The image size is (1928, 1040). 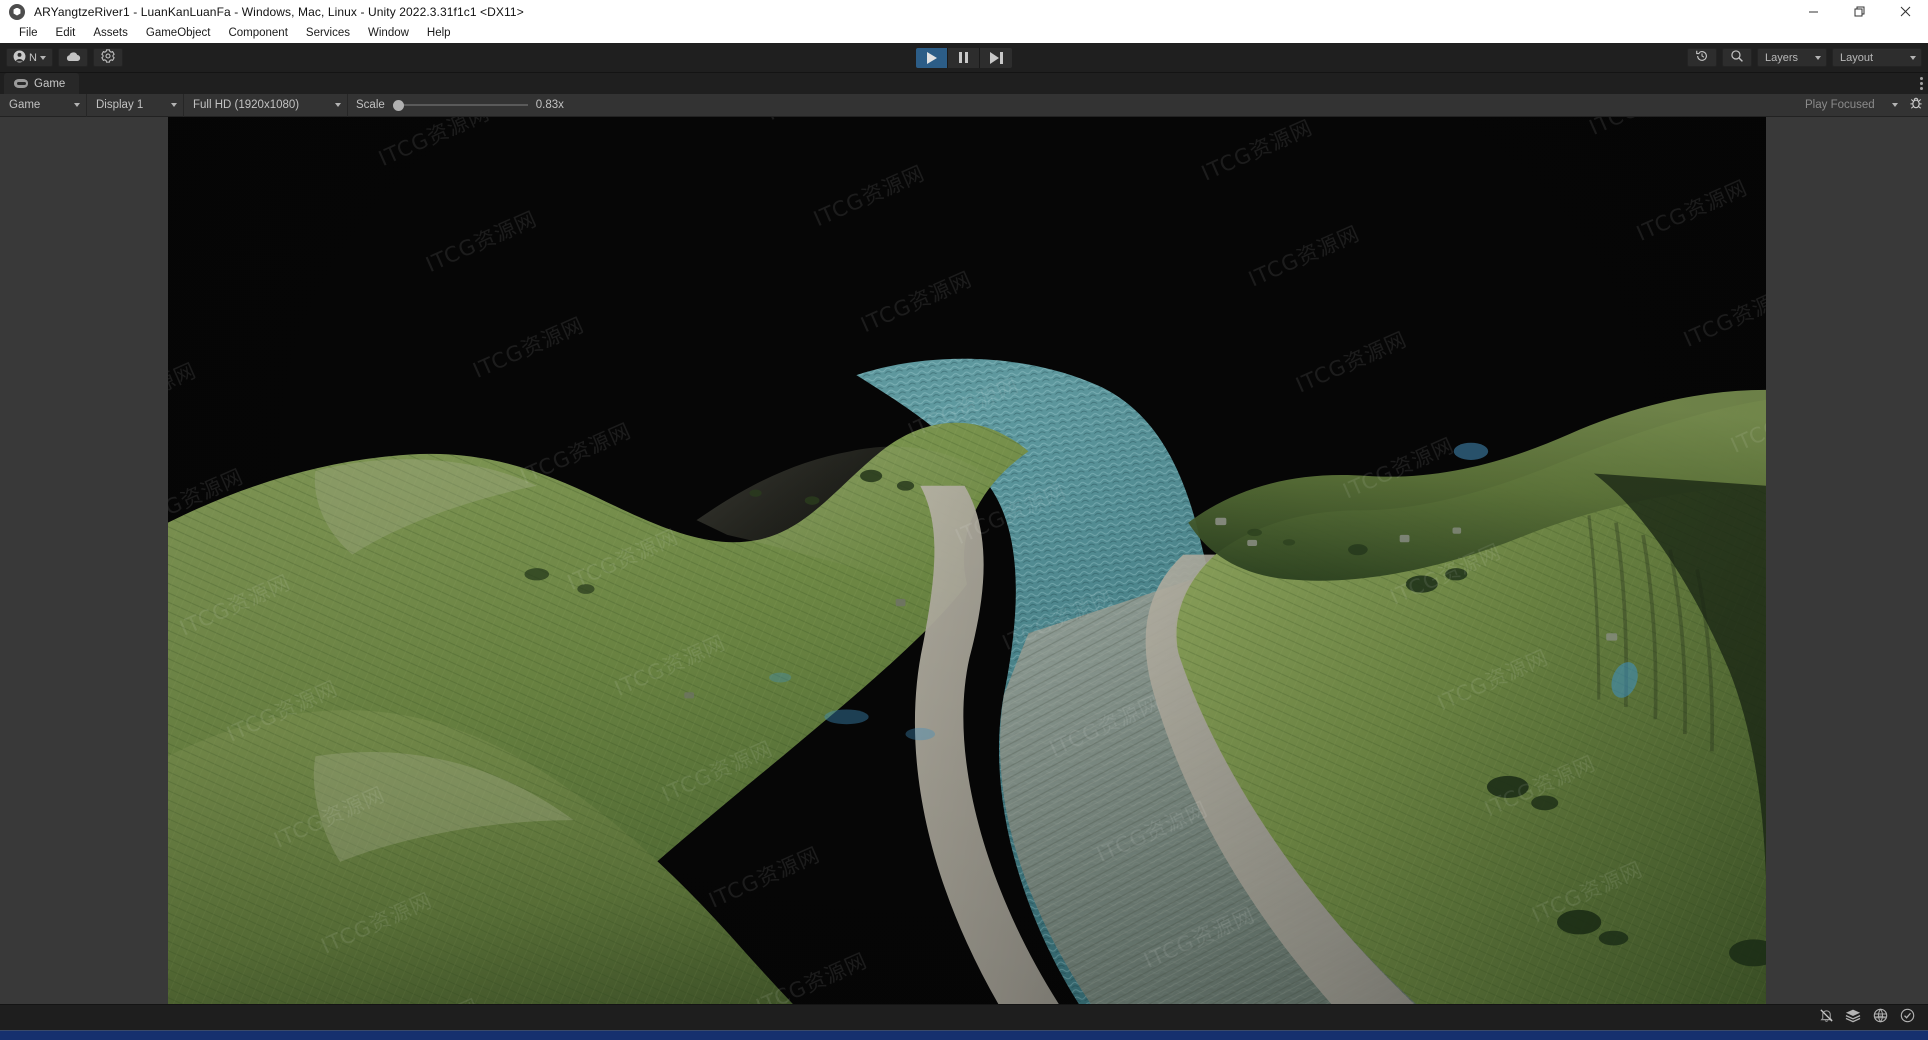 I want to click on check-circle-icon, so click(x=1907, y=1018).